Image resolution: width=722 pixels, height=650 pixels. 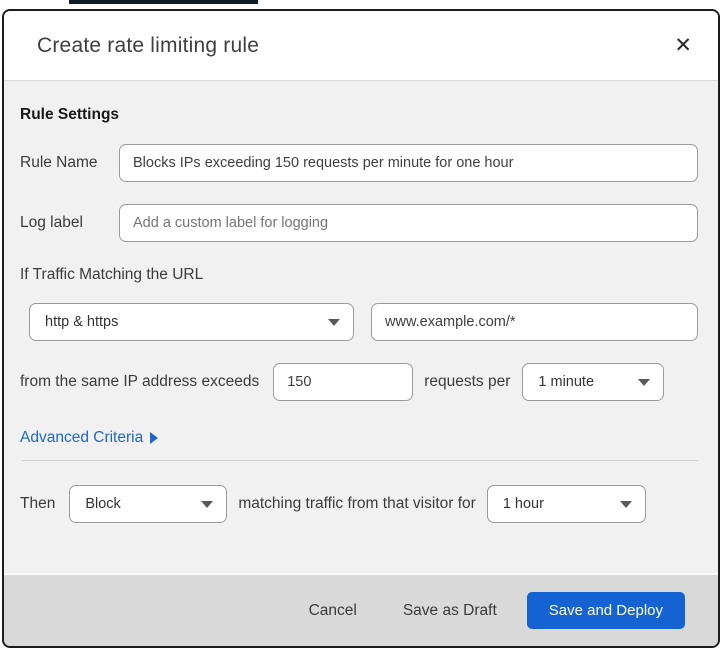 I want to click on rule-name-label: Rule Name, so click(x=59, y=162).